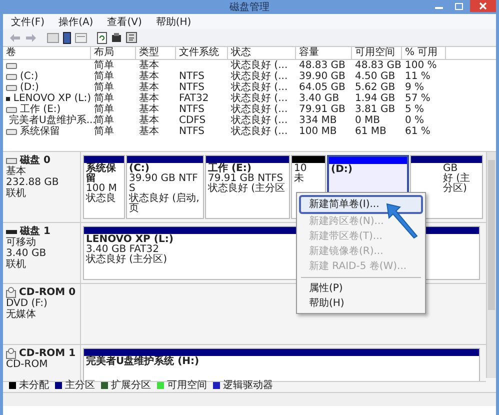  What do you see at coordinates (402, 221) in the screenshot?
I see `pointer-arrow` at bounding box center [402, 221].